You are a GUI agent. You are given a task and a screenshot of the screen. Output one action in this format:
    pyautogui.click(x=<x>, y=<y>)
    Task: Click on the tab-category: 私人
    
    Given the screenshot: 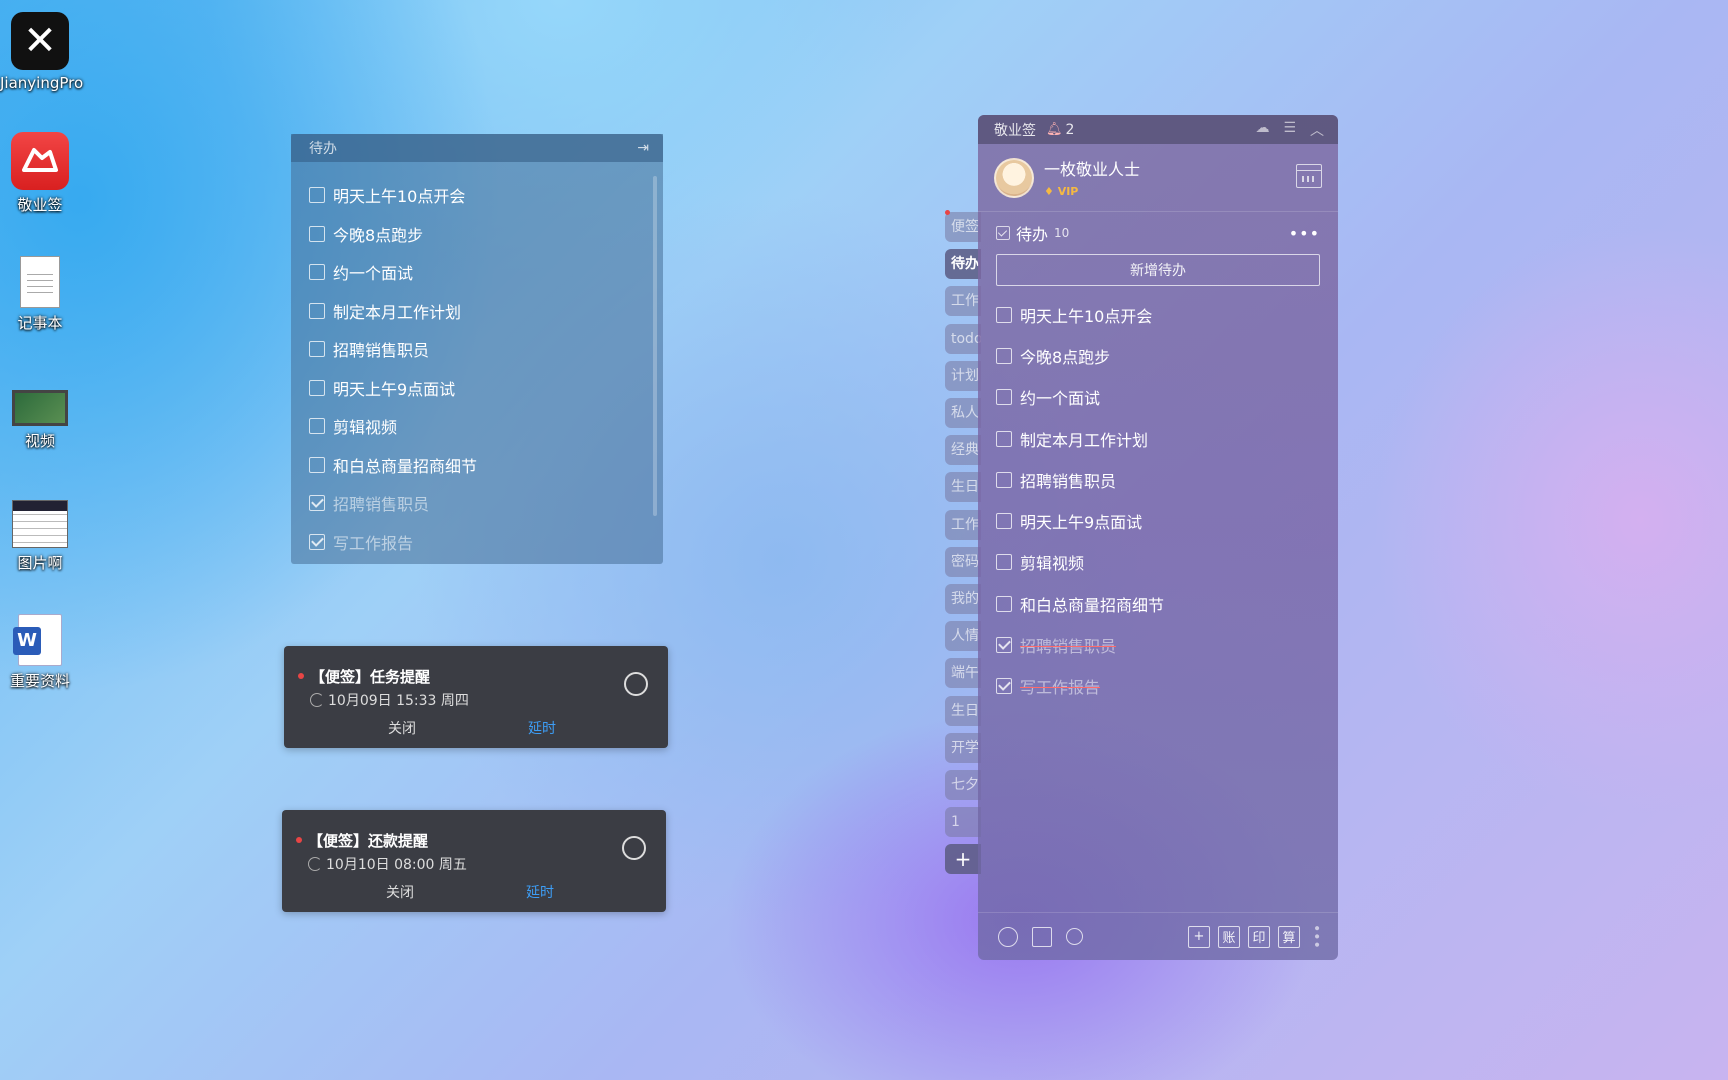 What is the action you would take?
    pyautogui.click(x=963, y=413)
    